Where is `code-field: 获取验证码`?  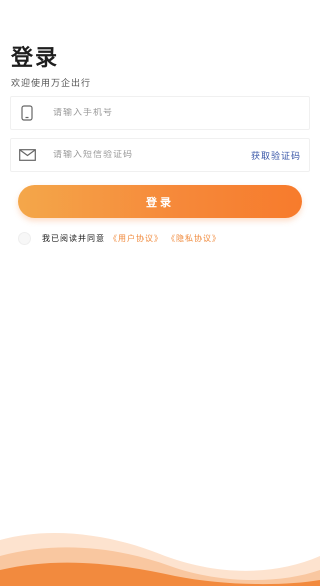 code-field: 获取验证码 is located at coordinates (160, 155).